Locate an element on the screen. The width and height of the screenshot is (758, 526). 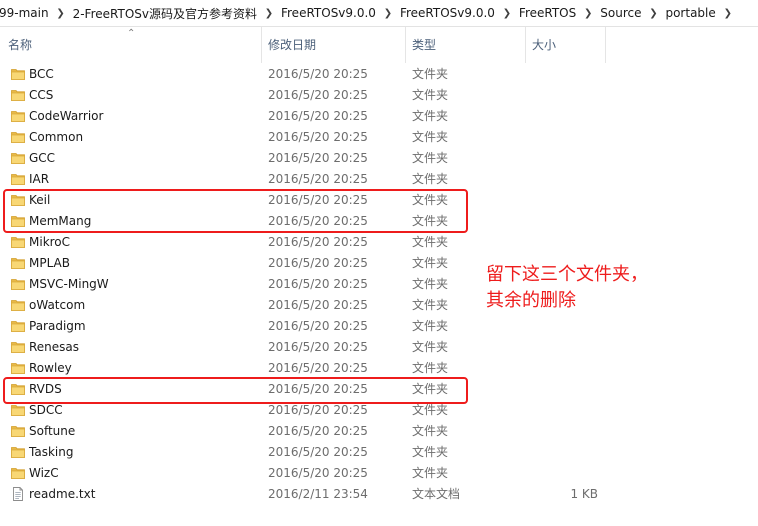
breadcrumb-label: FreeRTOS is located at coordinates (547, 13).